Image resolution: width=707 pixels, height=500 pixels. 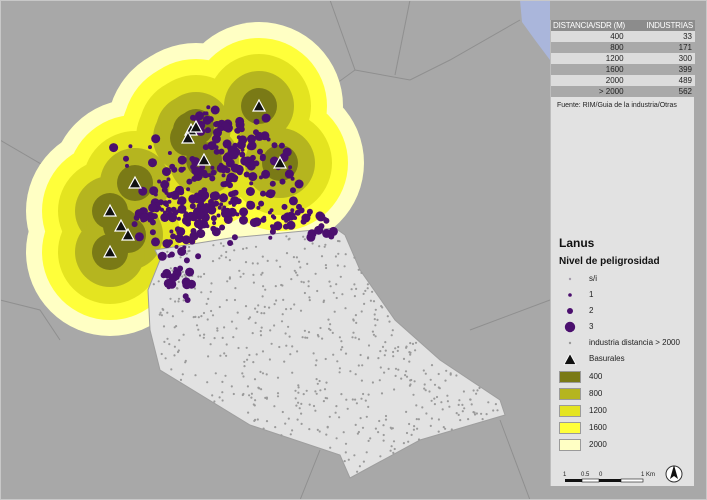 I want to click on scale-label: 1 Km, so click(x=648, y=475).